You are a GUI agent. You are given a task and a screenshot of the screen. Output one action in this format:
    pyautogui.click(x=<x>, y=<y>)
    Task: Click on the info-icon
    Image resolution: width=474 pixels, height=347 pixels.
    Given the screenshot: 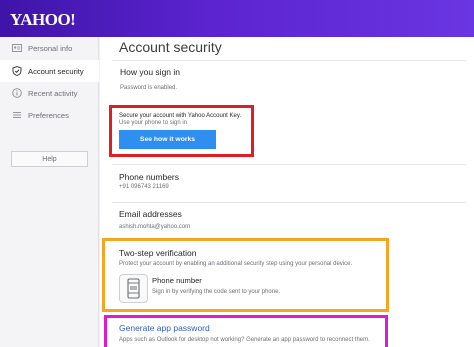 What is the action you would take?
    pyautogui.click(x=17, y=93)
    